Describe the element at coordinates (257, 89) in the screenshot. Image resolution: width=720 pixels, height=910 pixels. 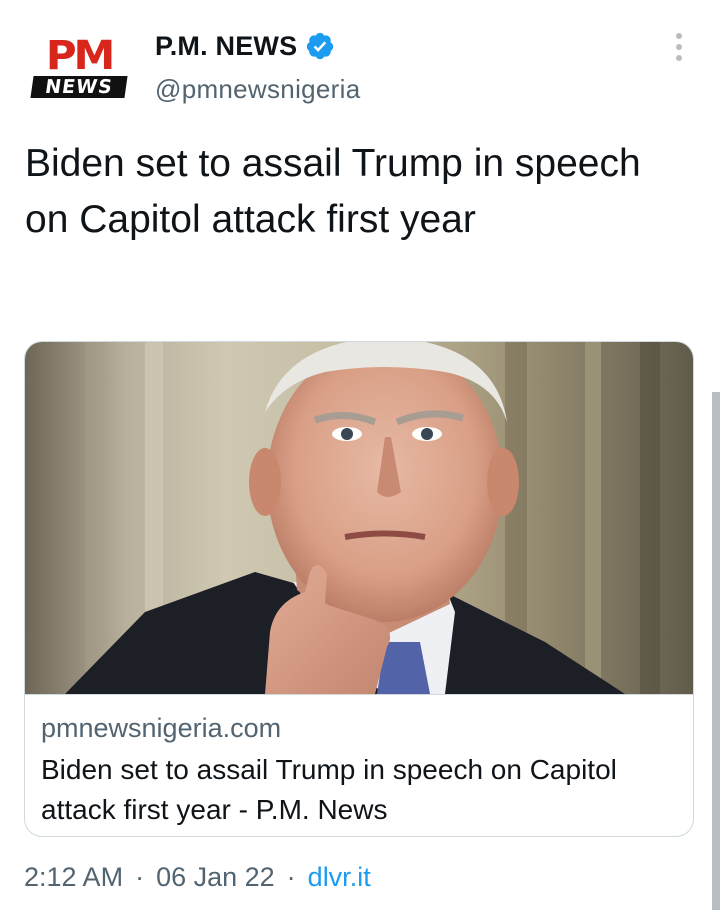
I see `handle: @pmnewsnigeria` at that location.